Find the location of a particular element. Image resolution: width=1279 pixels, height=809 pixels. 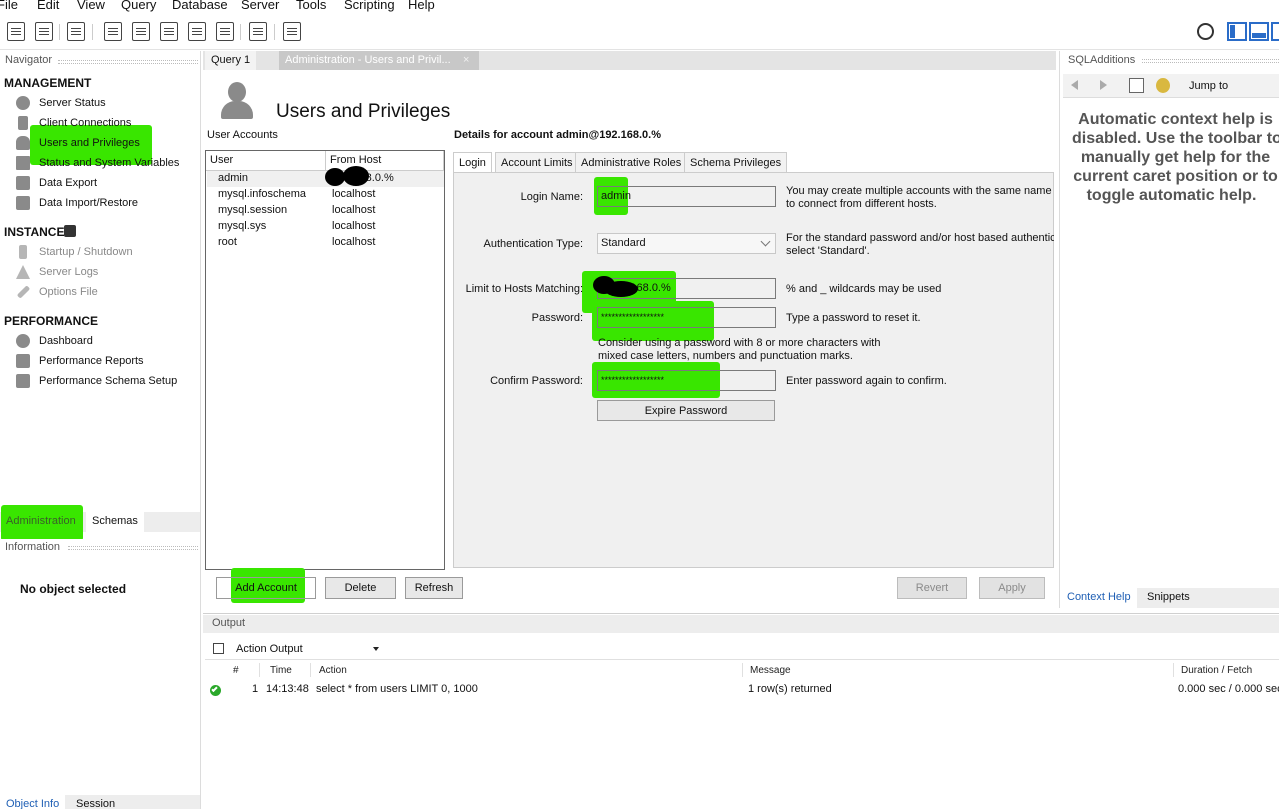

delete-button: Delete is located at coordinates (360, 588).